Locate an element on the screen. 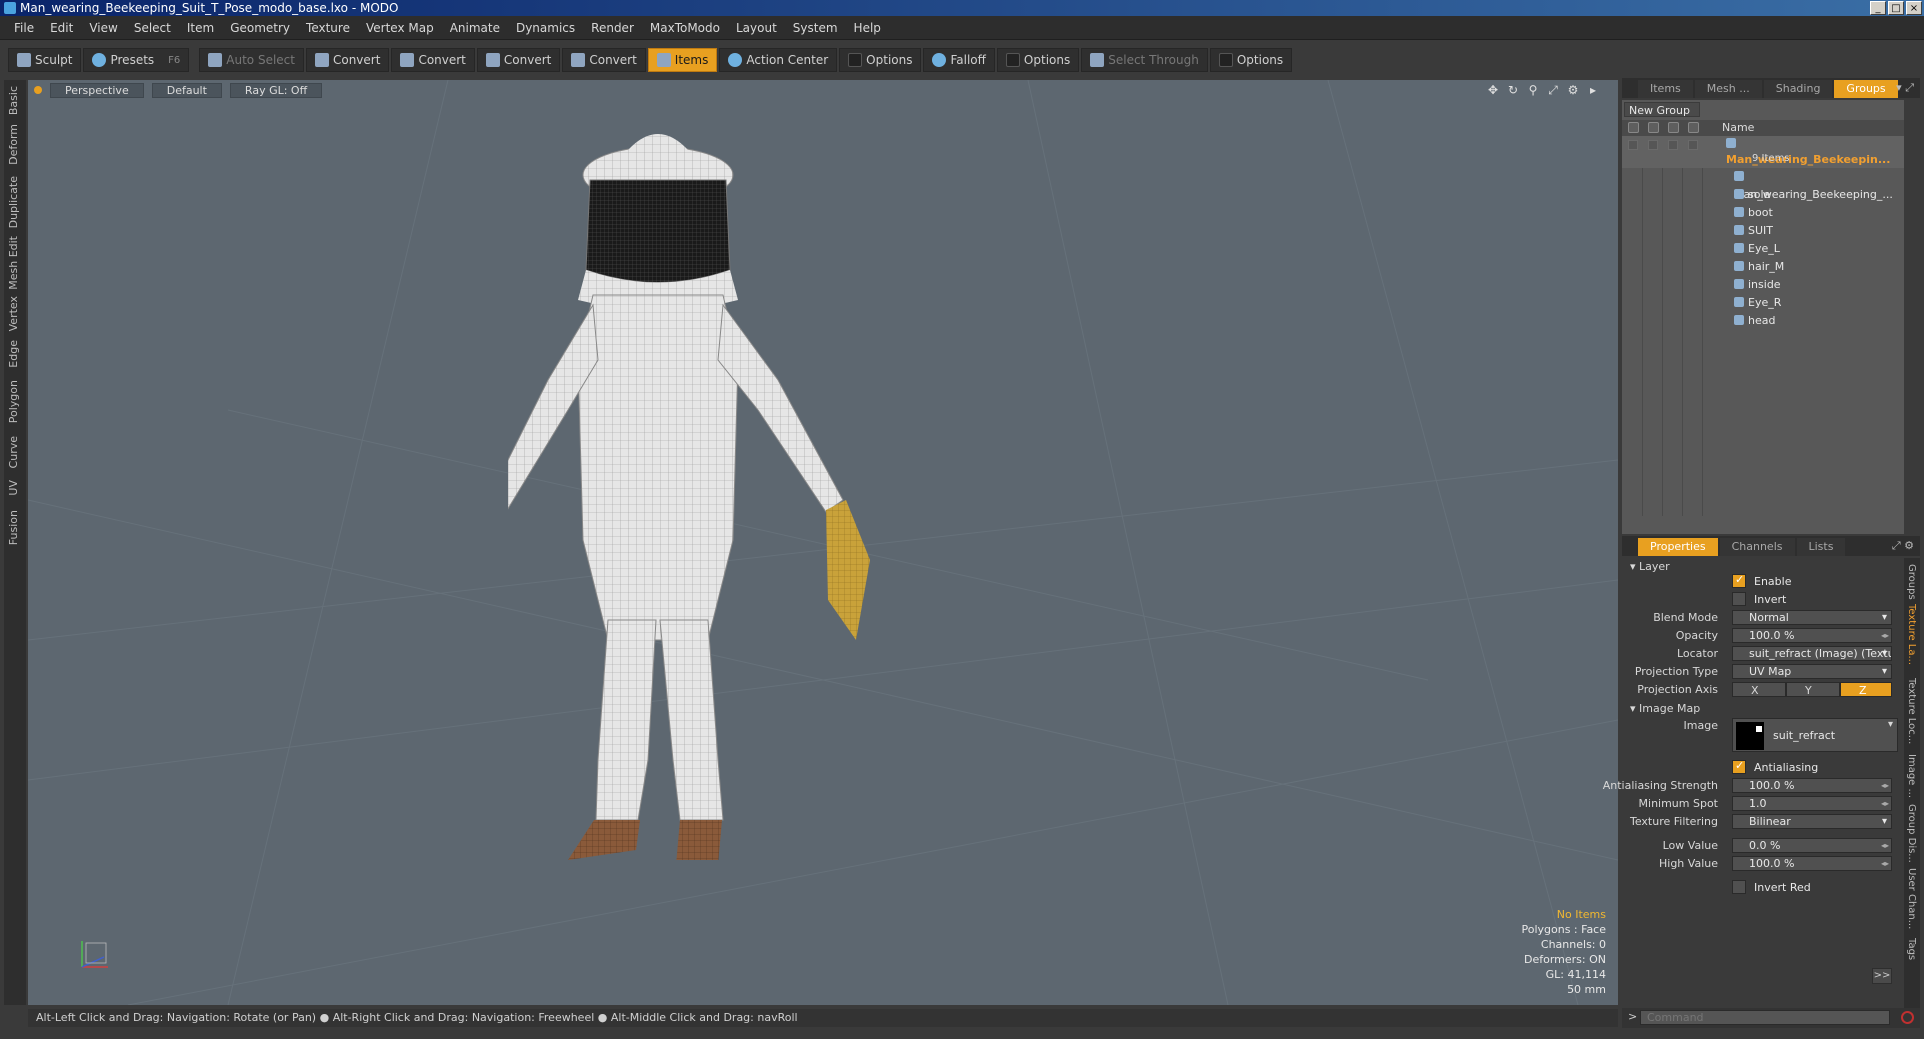 The width and height of the screenshot is (1924, 1039). rotate-icon: ↻ is located at coordinates (1513, 90).